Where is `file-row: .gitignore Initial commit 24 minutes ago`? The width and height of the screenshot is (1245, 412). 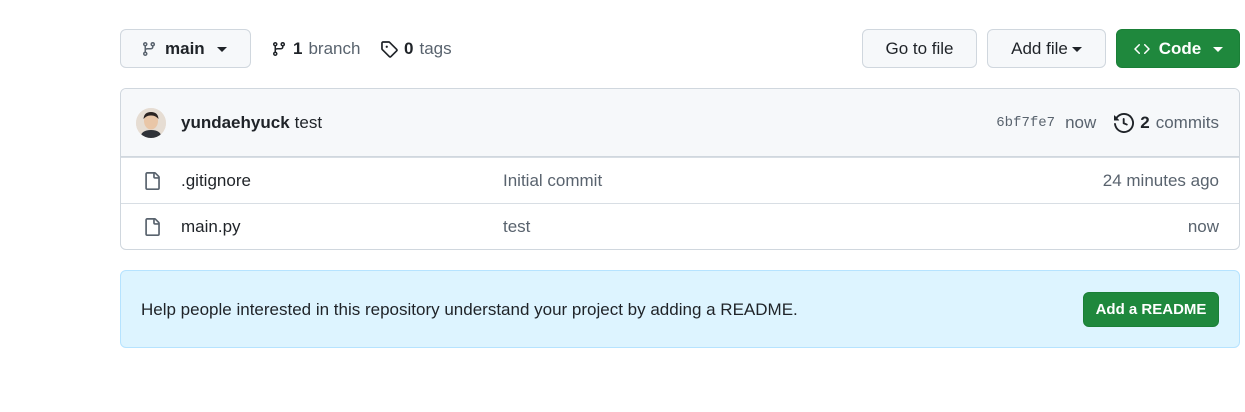 file-row: .gitignore Initial commit 24 minutes ago is located at coordinates (680, 180).